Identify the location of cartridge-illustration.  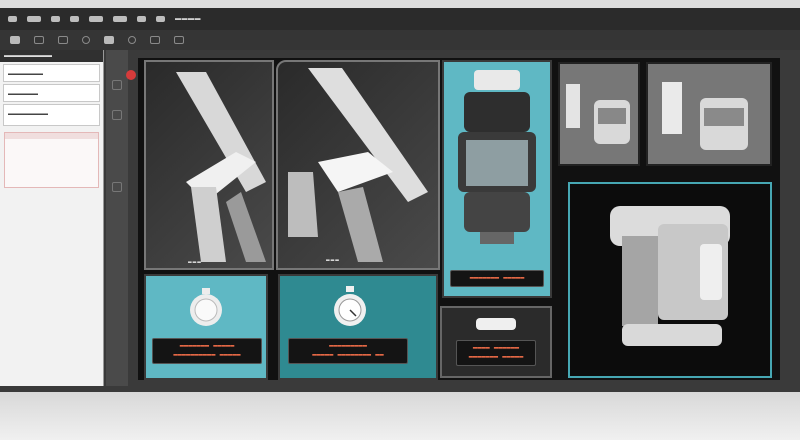
(497, 157).